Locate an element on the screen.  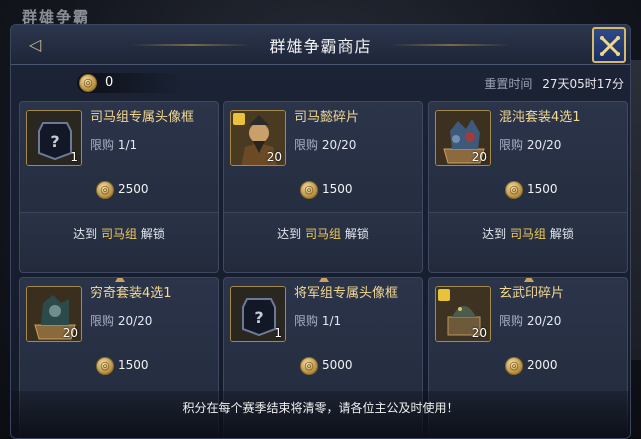
item-price: 2500 is located at coordinates (119, 190).